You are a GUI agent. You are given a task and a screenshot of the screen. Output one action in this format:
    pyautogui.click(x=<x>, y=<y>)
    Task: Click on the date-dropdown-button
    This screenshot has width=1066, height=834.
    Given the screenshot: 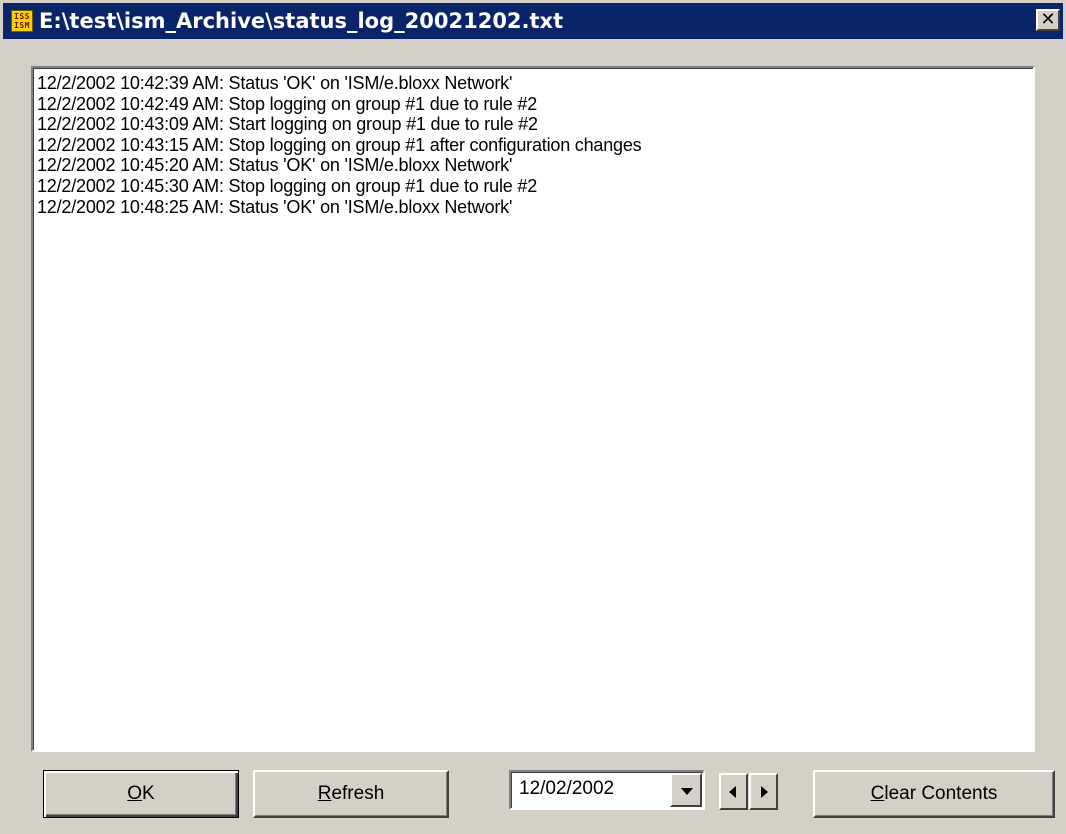 What is the action you would take?
    pyautogui.click(x=686, y=790)
    